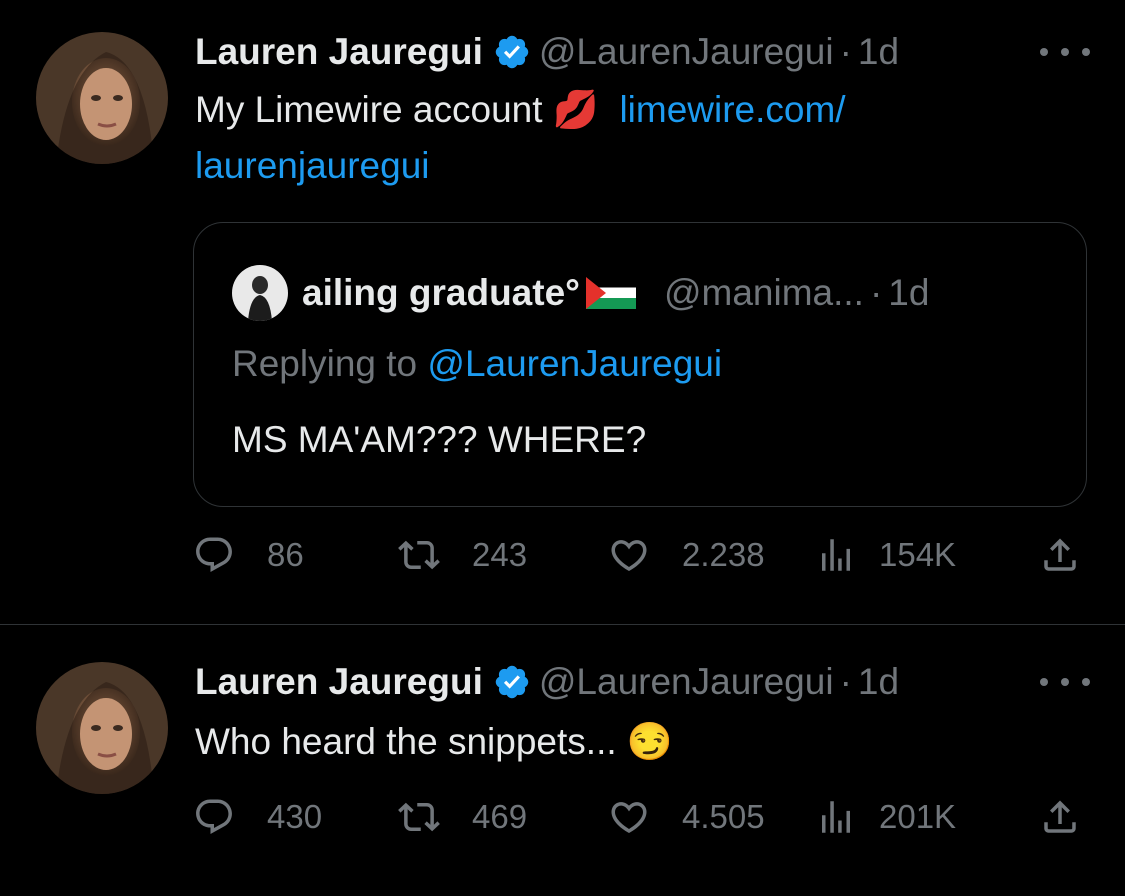 The height and width of the screenshot is (896, 1125). What do you see at coordinates (500, 554) in the screenshot?
I see `retweet-count: 243` at bounding box center [500, 554].